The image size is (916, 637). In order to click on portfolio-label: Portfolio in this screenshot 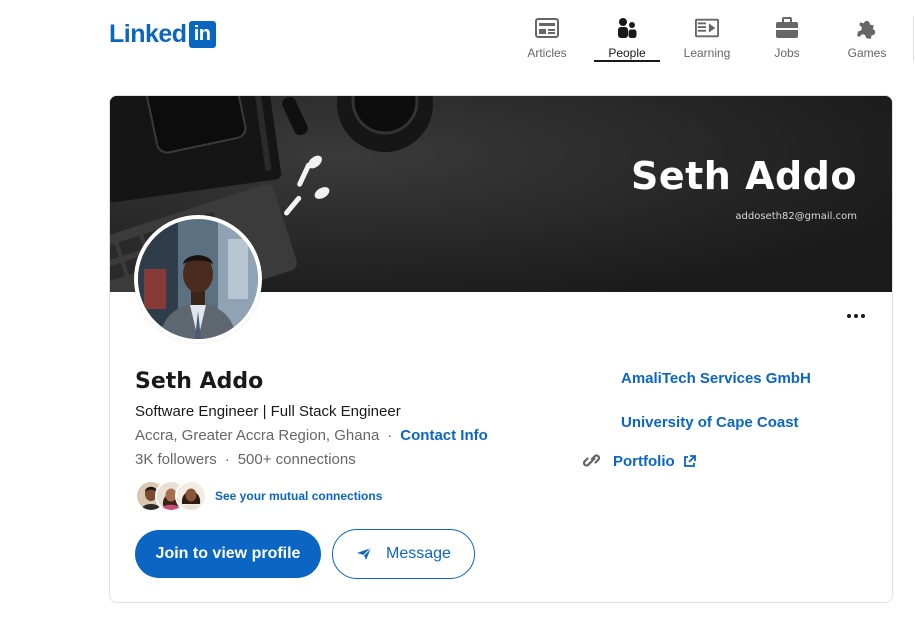, I will do `click(644, 461)`.